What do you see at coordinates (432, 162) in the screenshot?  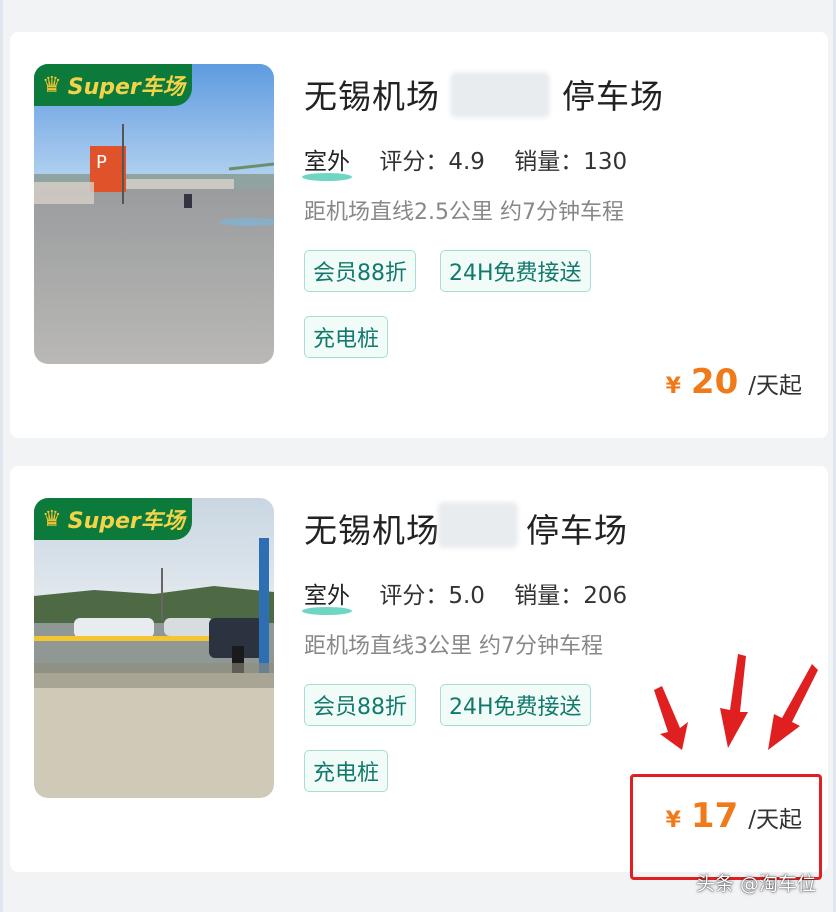 I see `rating: 评分：4.9` at bounding box center [432, 162].